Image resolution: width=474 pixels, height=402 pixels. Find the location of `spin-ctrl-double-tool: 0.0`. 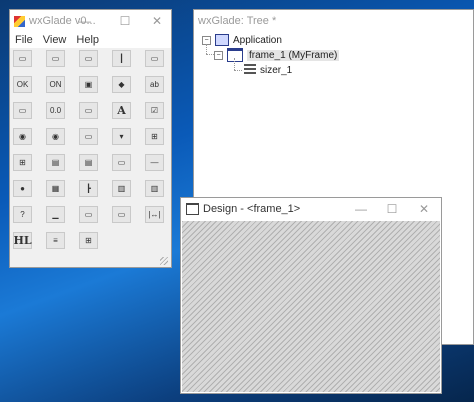

spin-ctrl-double-tool: 0.0 is located at coordinates (55, 110).